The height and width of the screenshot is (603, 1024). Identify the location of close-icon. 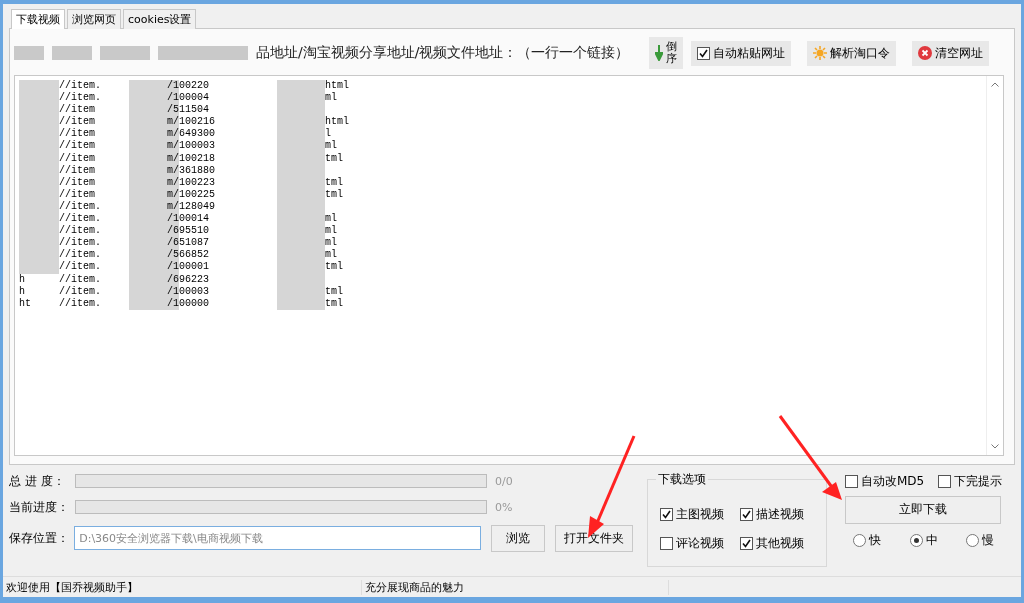
(925, 53).